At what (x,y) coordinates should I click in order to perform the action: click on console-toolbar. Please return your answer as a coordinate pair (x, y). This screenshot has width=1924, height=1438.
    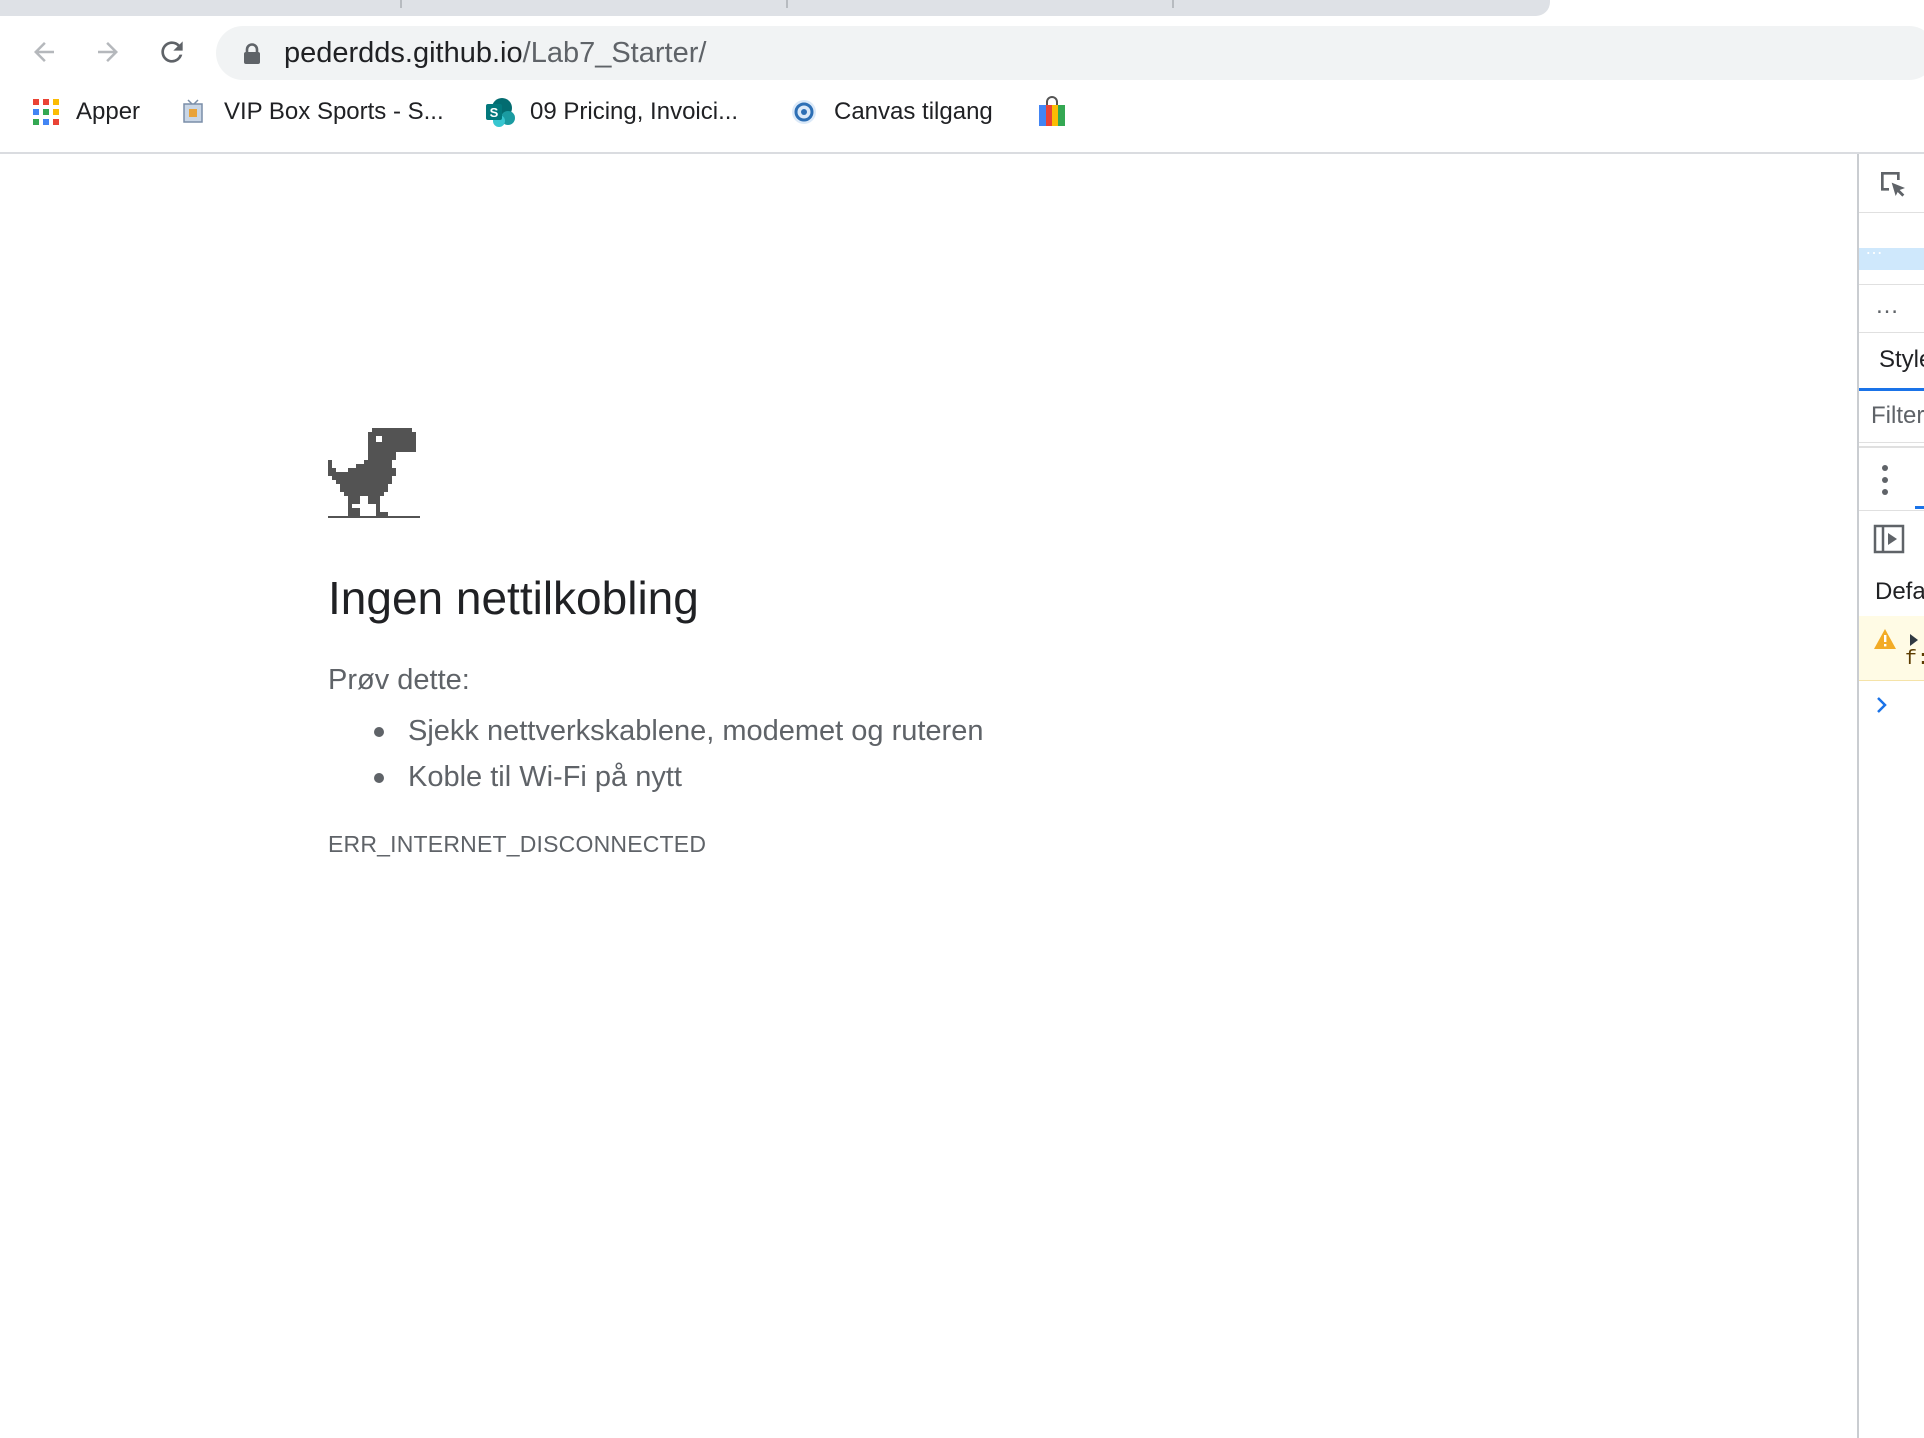
    Looking at the image, I should click on (1891, 539).